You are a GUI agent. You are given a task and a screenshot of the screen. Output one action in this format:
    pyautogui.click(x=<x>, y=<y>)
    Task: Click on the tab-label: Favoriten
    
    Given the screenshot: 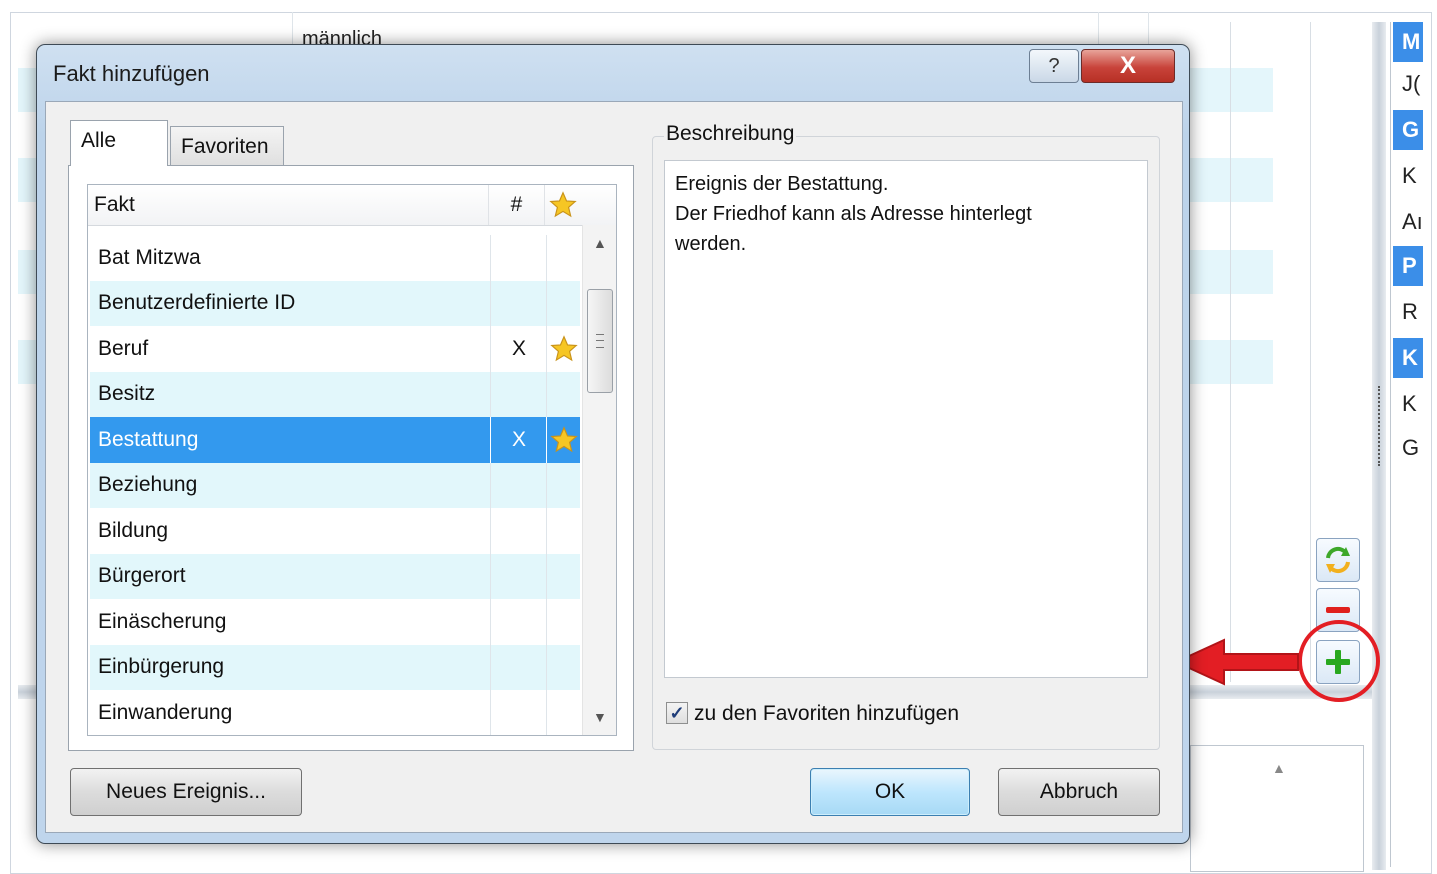 What is the action you would take?
    pyautogui.click(x=225, y=146)
    